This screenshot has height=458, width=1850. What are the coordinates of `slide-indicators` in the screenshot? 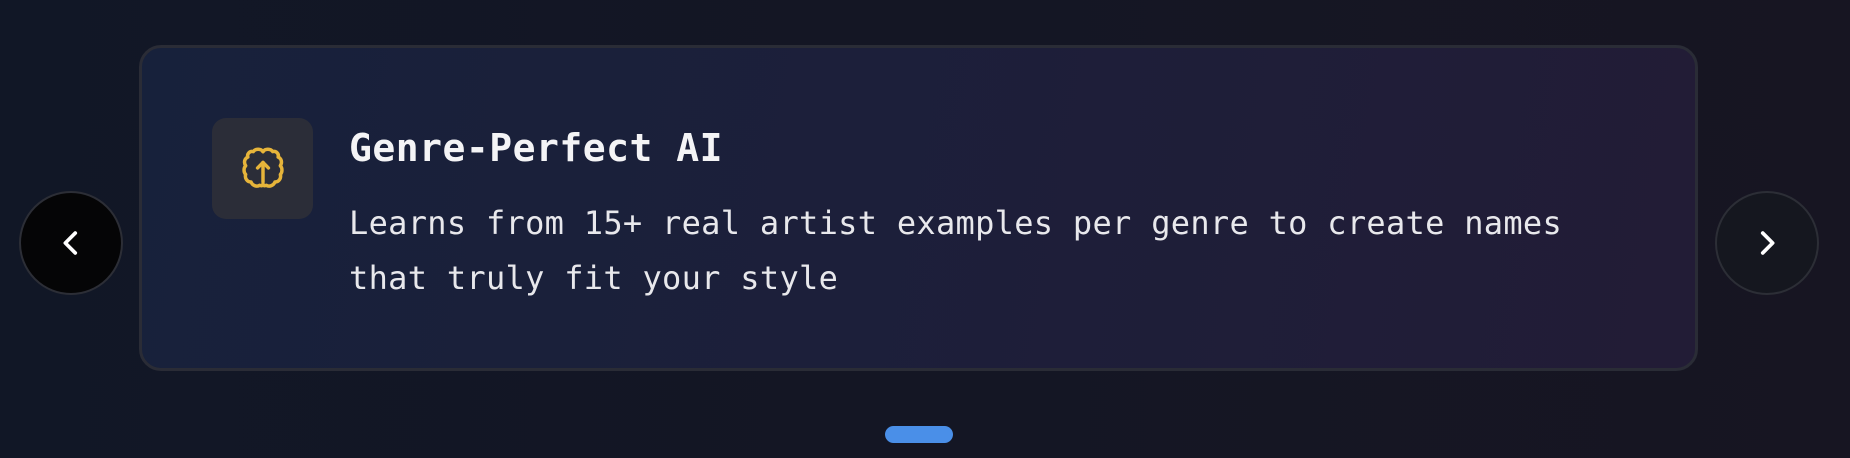 It's located at (919, 434).